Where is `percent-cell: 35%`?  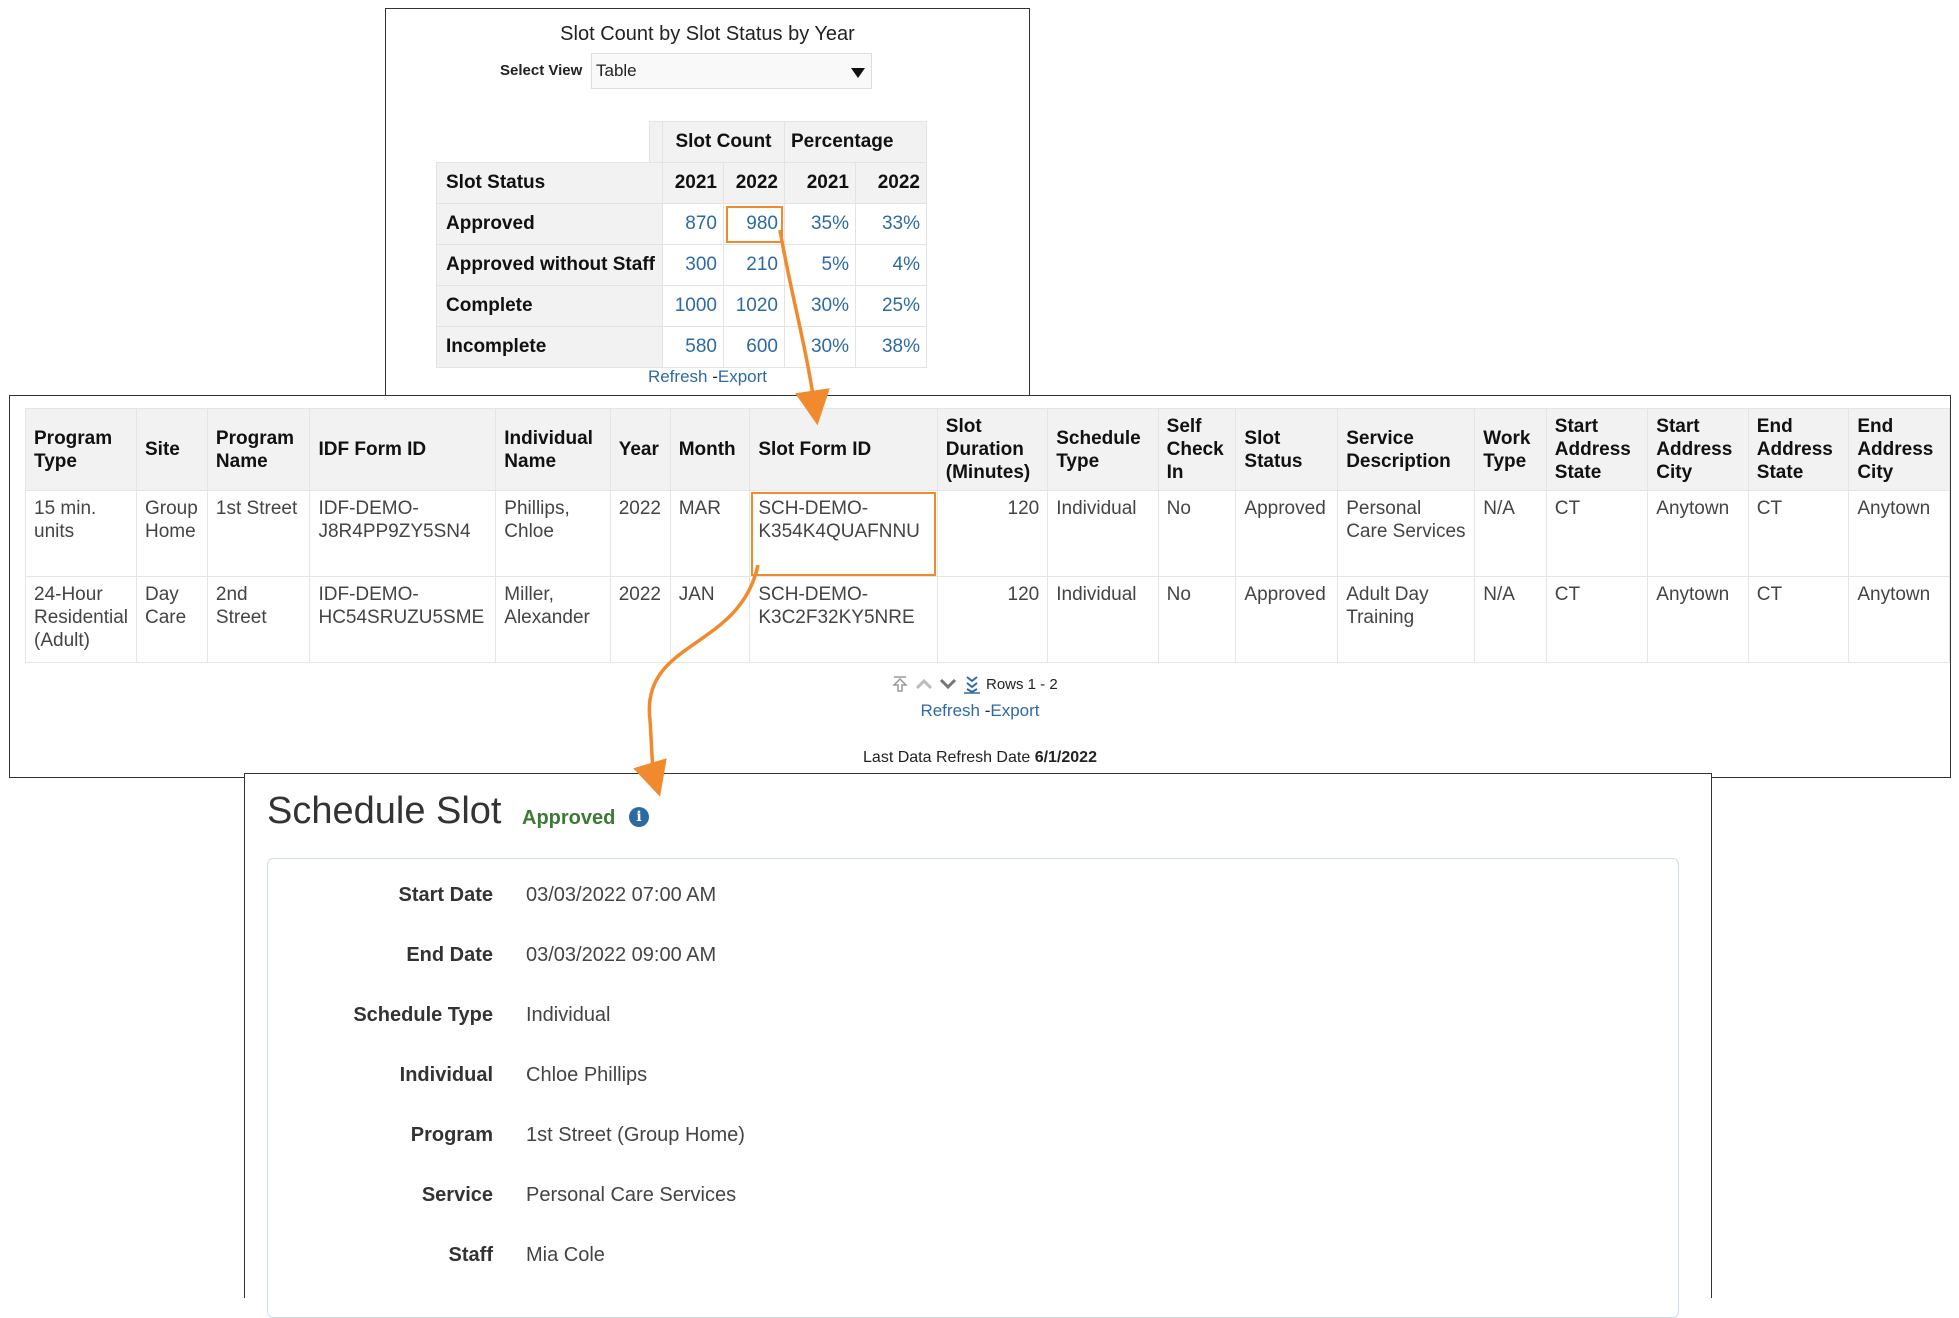
percent-cell: 35% is located at coordinates (820, 224).